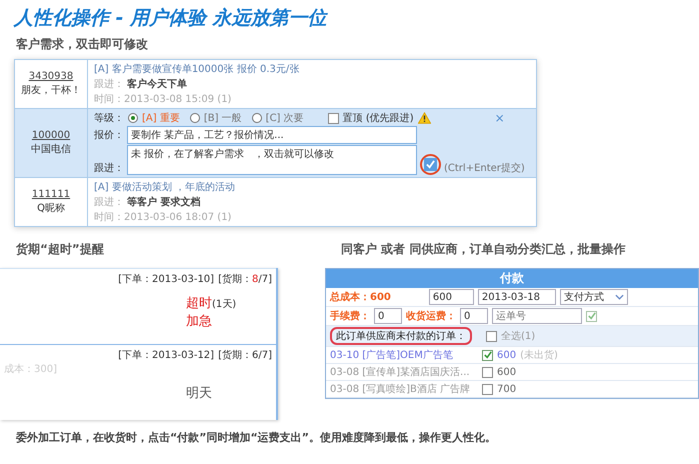 Image resolution: width=699 pixels, height=464 pixels. What do you see at coordinates (378, 118) in the screenshot?
I see `pin-label: 置顶 (优先跟进)` at bounding box center [378, 118].